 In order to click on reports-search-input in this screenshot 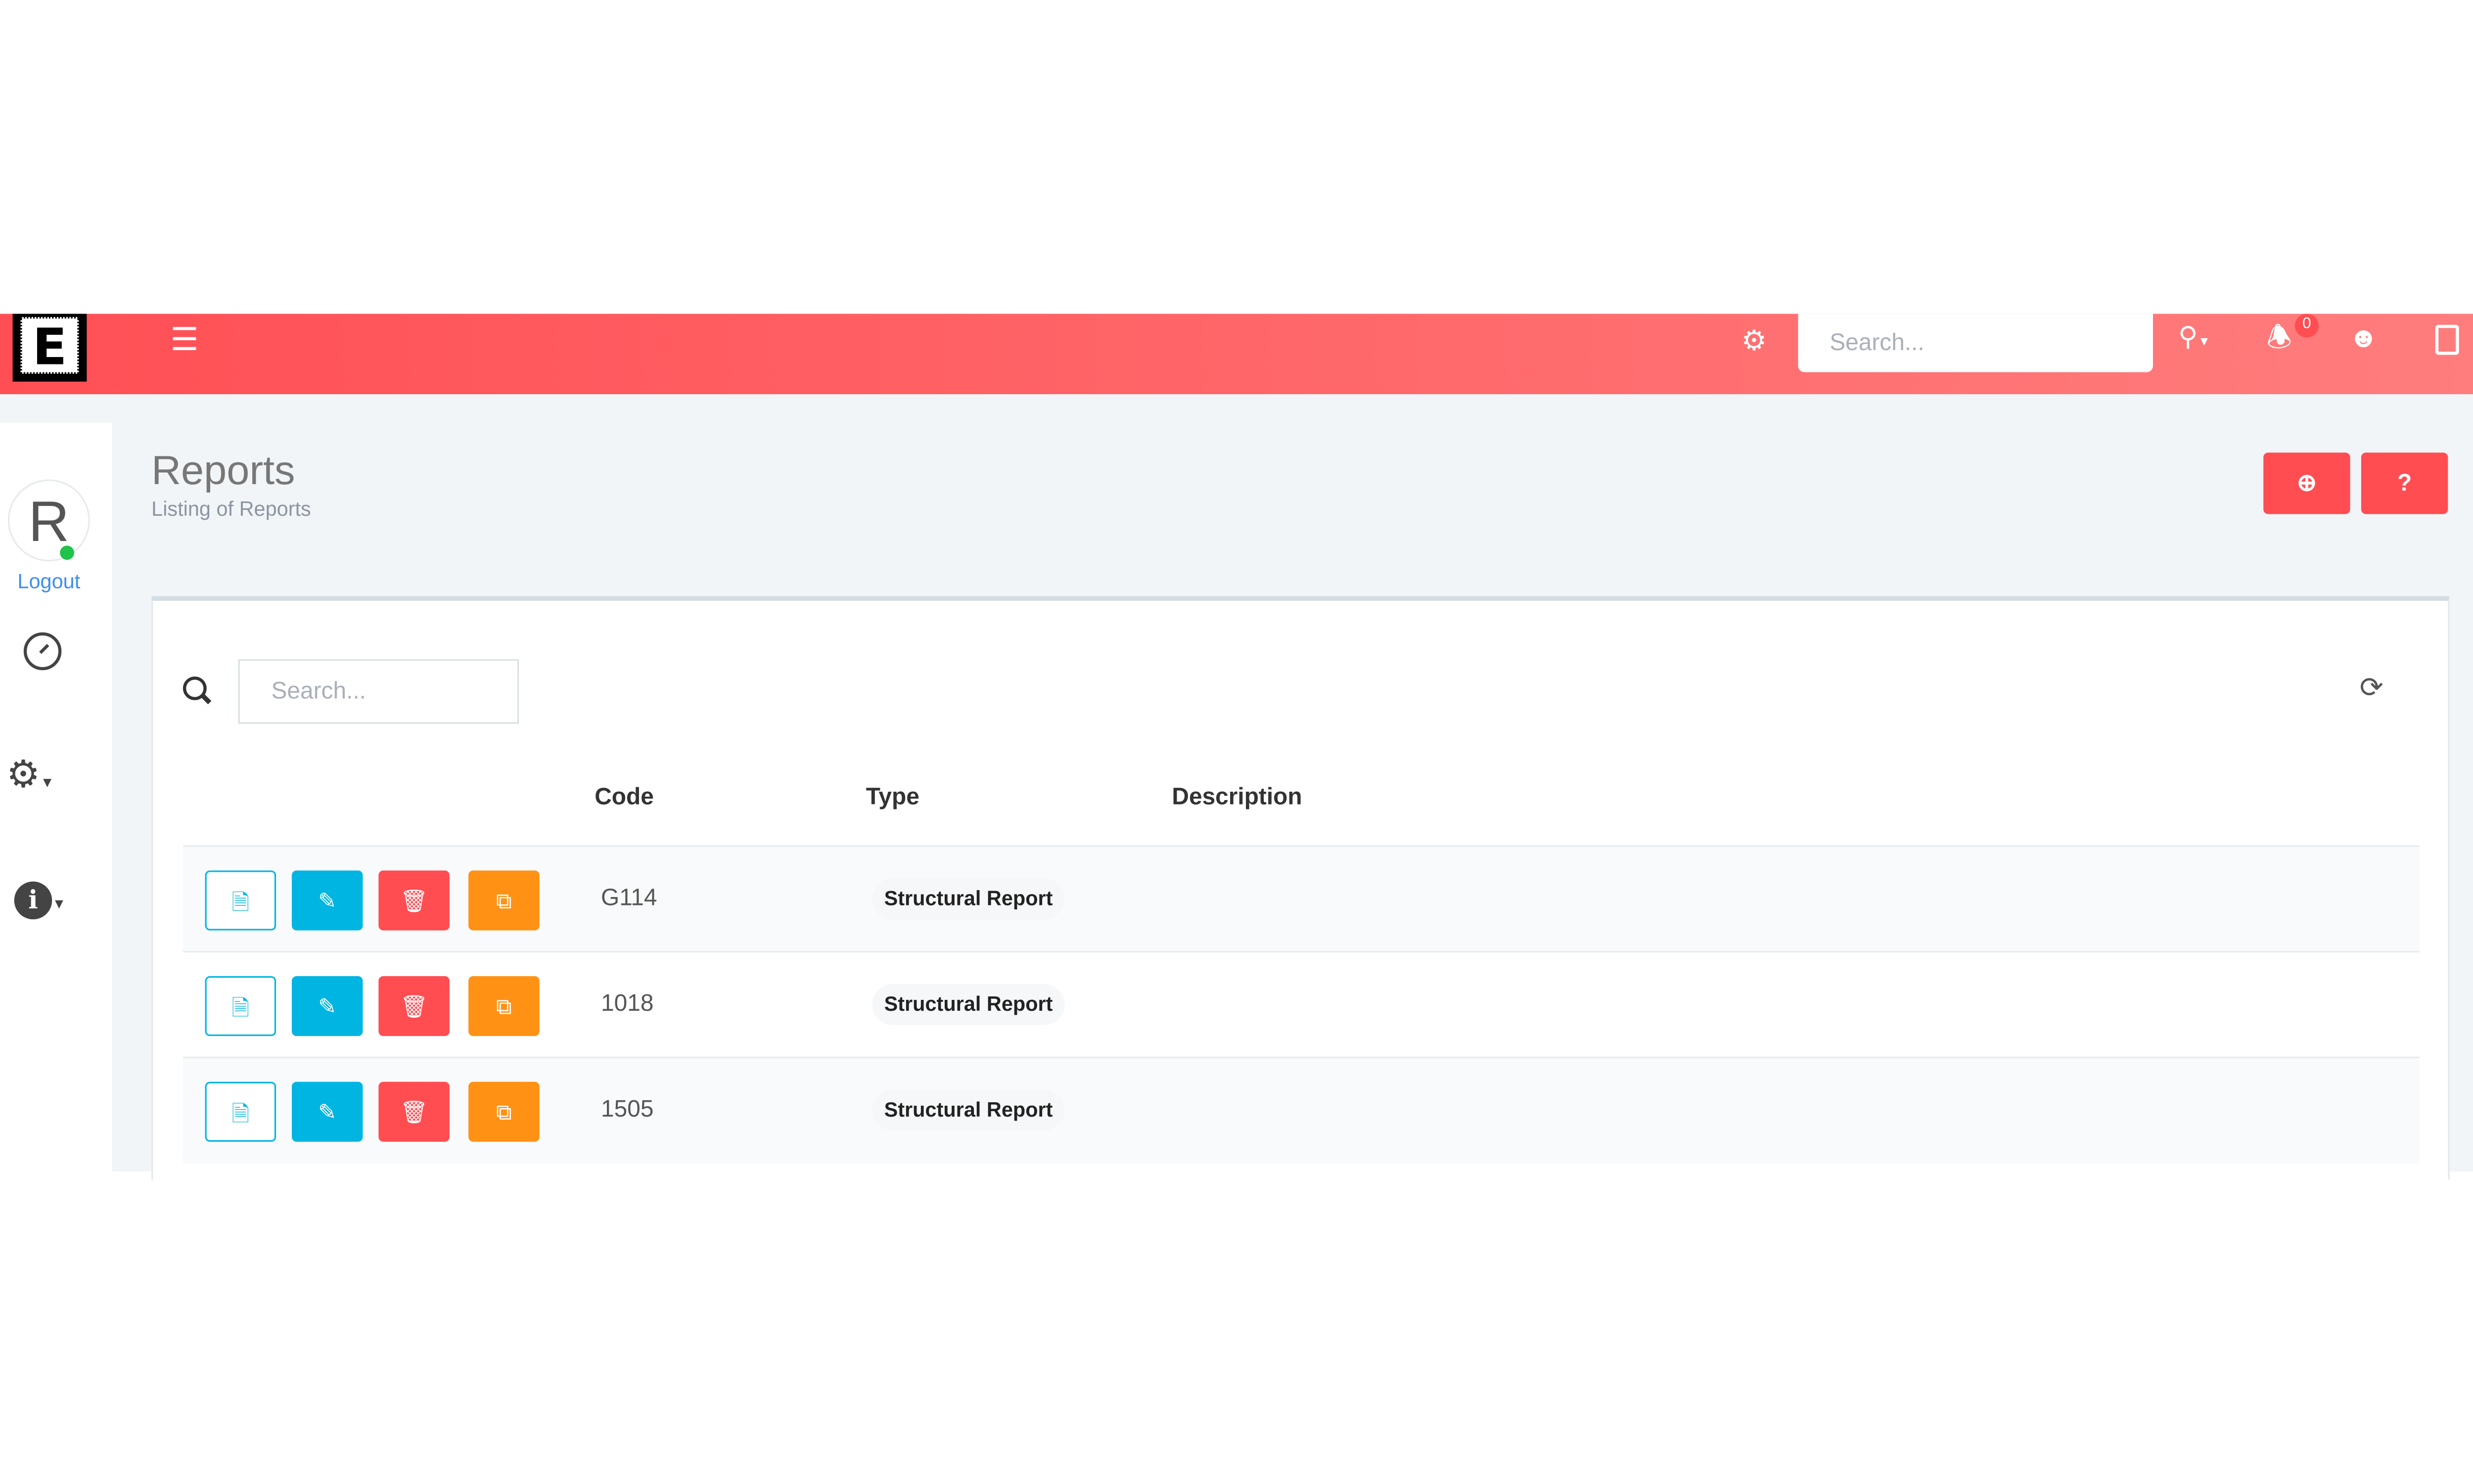, I will do `click(378, 692)`.